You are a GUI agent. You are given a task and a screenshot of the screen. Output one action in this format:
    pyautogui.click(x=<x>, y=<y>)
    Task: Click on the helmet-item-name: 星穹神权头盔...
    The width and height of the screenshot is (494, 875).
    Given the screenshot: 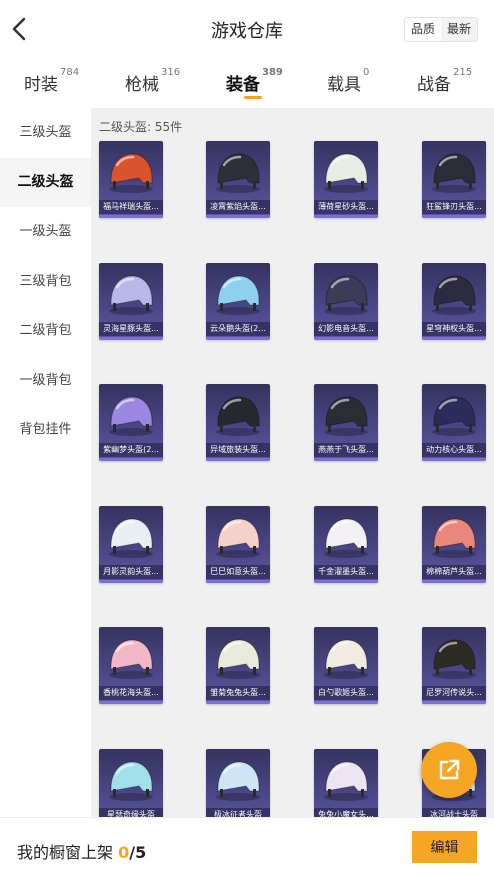 What is the action you would take?
    pyautogui.click(x=454, y=328)
    